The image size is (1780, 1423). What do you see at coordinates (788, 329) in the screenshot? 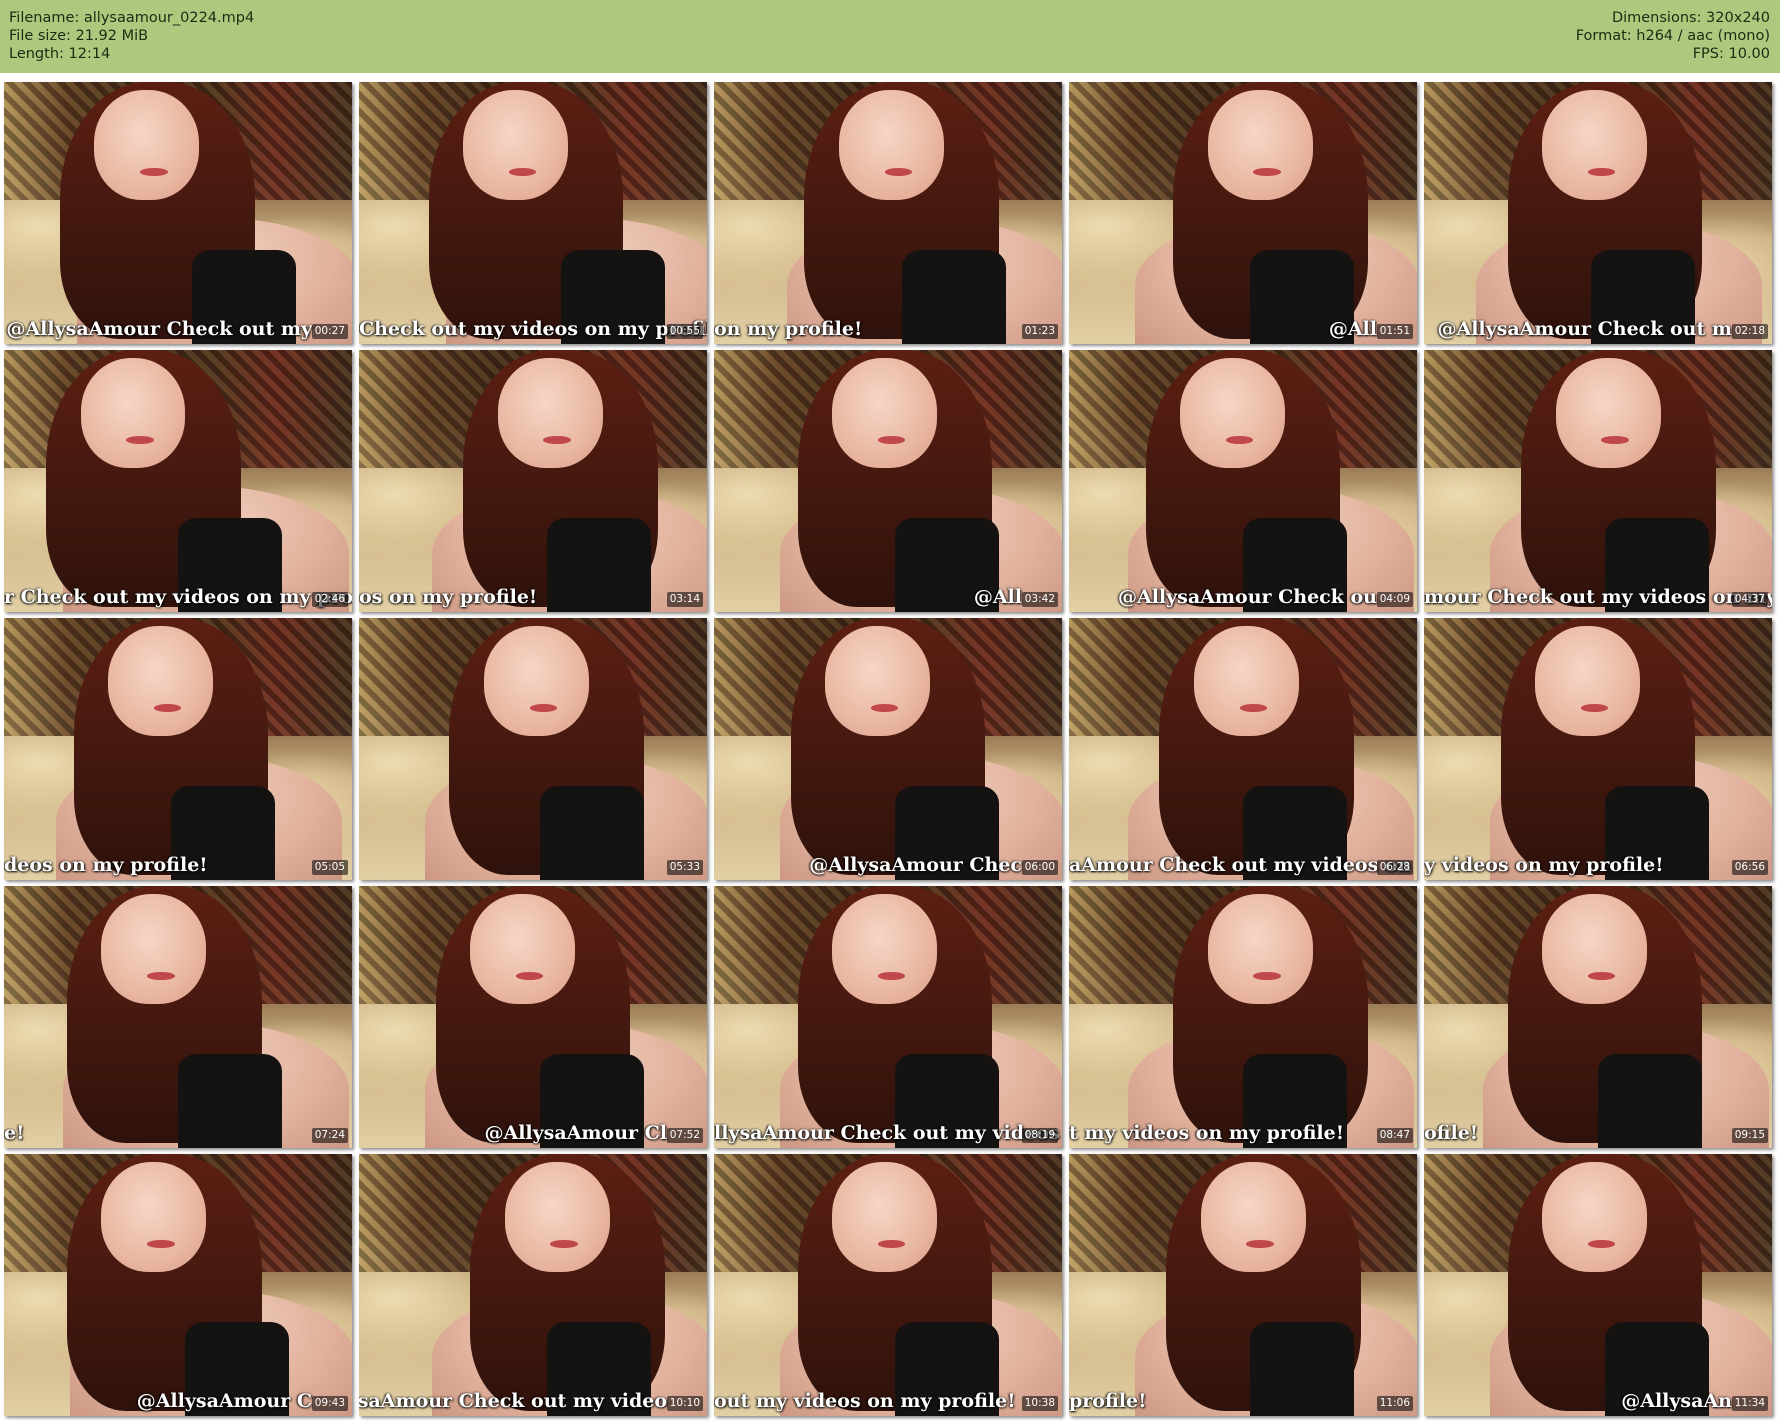
I see `caption-overlay: on my profile!` at bounding box center [788, 329].